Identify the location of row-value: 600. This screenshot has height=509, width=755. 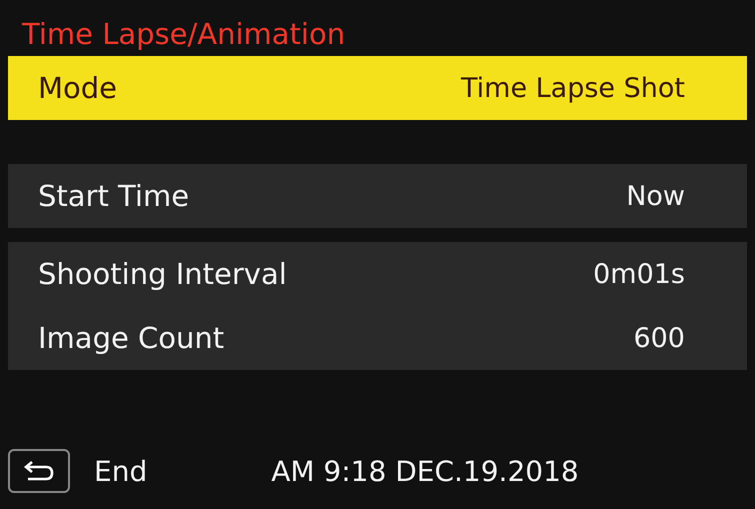
(659, 338).